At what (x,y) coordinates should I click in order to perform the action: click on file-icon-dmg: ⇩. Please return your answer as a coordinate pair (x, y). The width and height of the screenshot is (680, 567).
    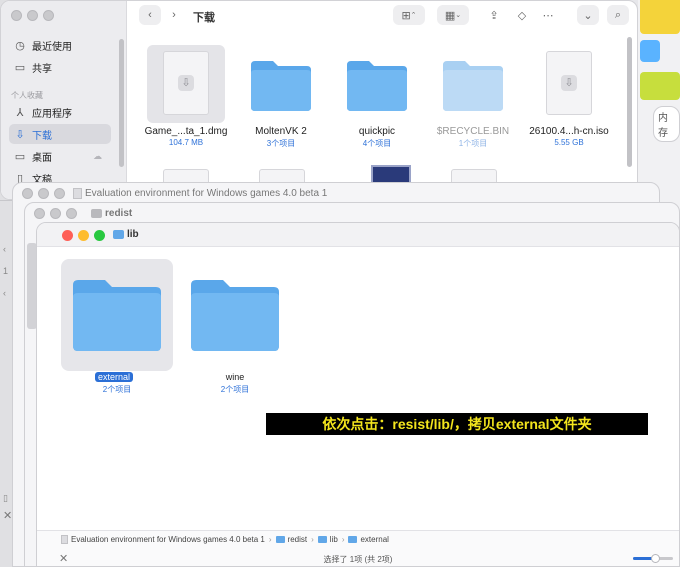
    Looking at the image, I should click on (186, 83).